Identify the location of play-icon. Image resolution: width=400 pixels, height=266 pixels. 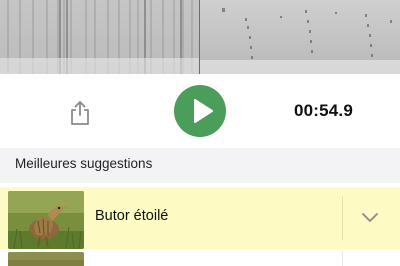
(203, 111).